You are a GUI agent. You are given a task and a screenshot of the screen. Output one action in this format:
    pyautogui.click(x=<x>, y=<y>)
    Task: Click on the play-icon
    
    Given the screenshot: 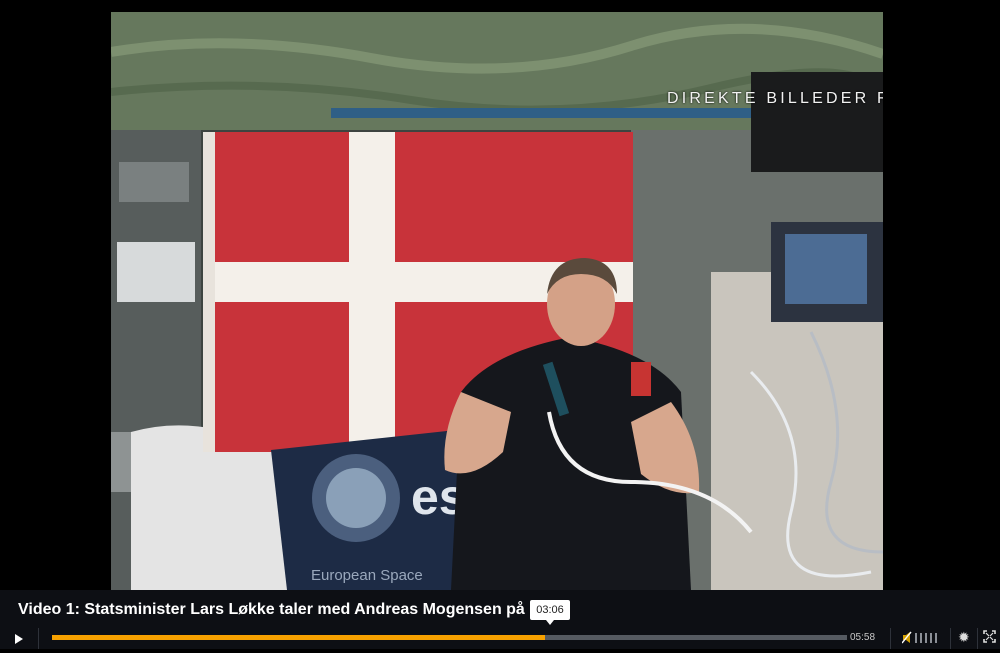 What is the action you would take?
    pyautogui.click(x=19, y=639)
    